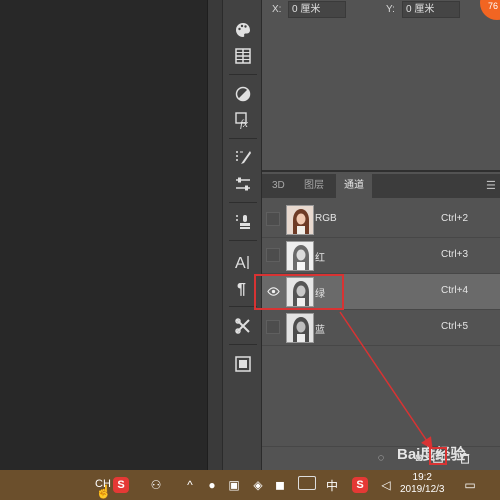  I want to click on styles-icon: fx, so click(243, 120).